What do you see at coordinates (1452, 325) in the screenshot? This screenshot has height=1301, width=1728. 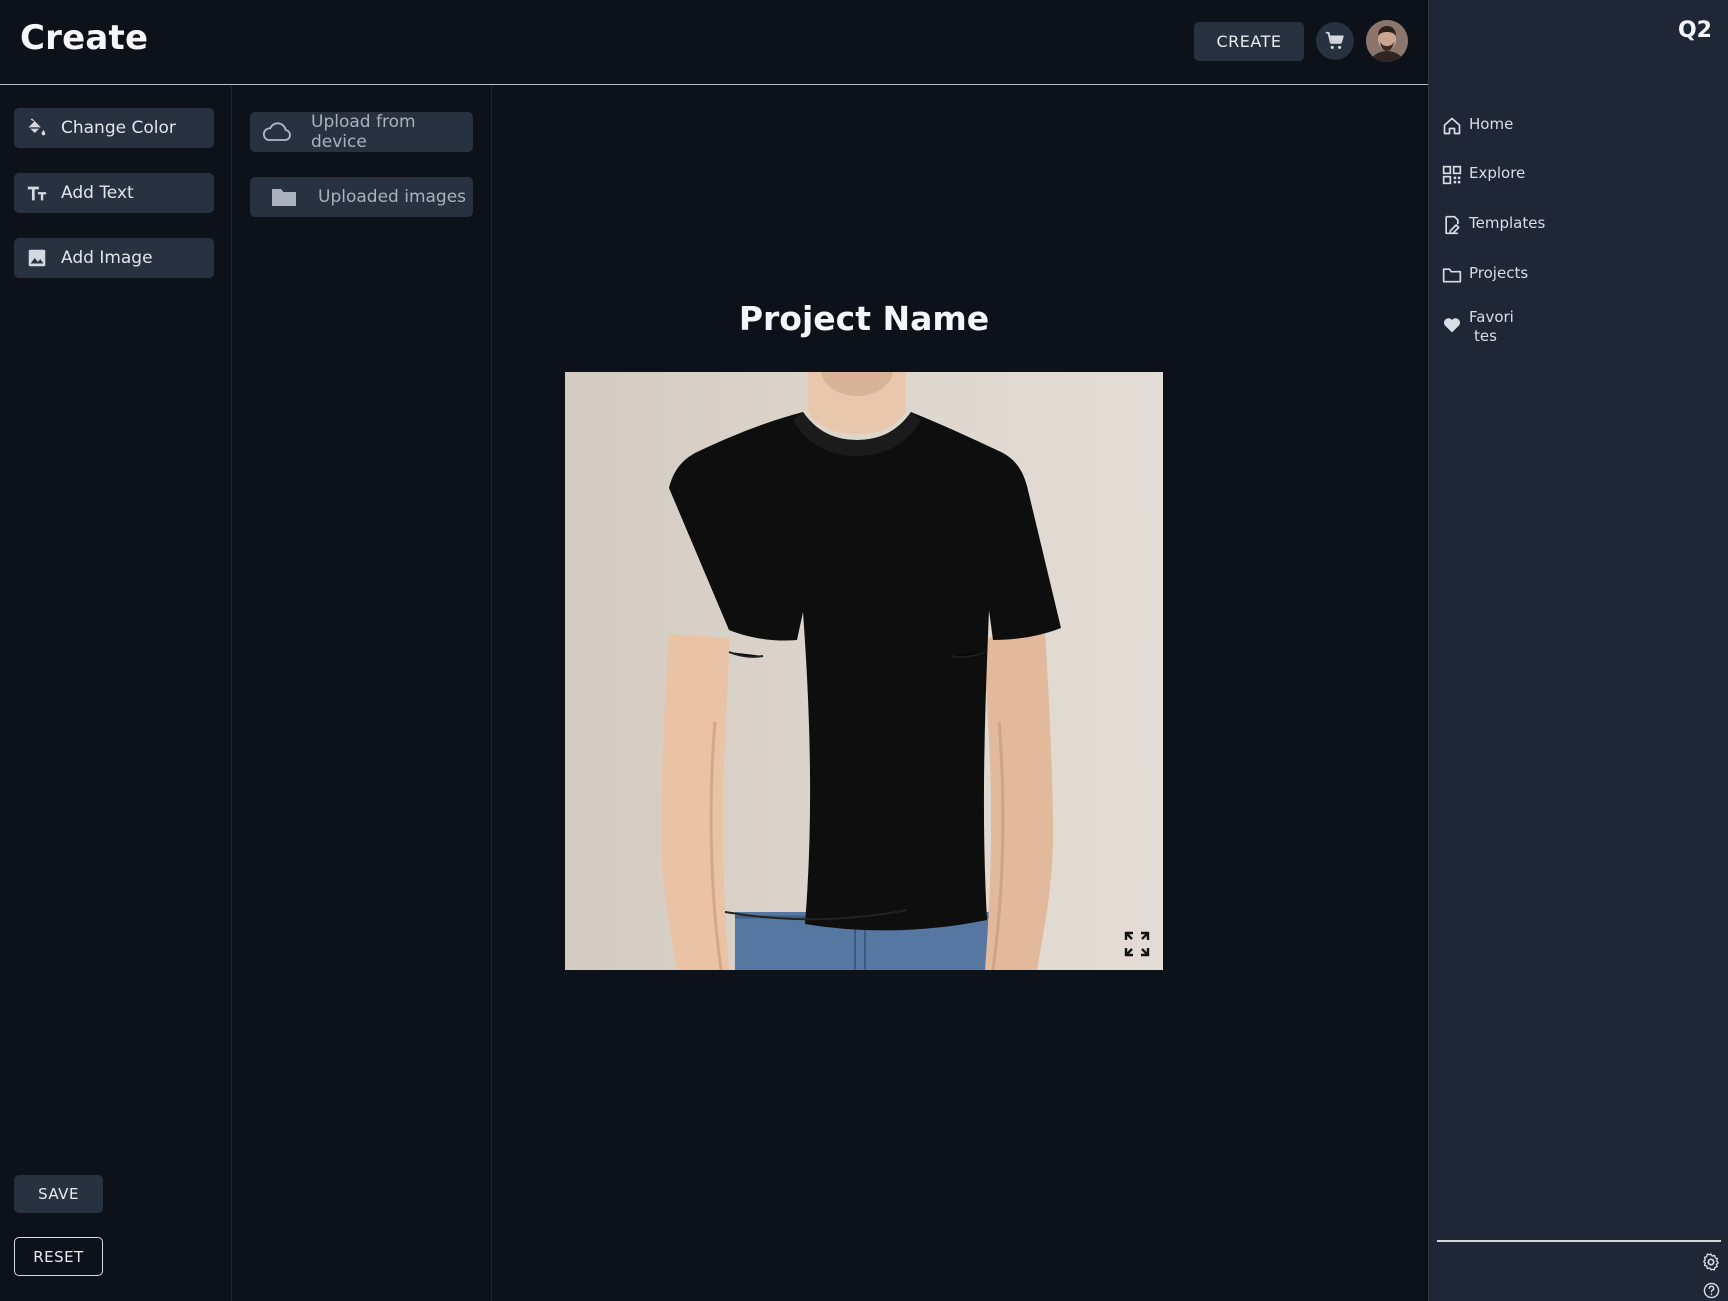 I see `heart-icon` at bounding box center [1452, 325].